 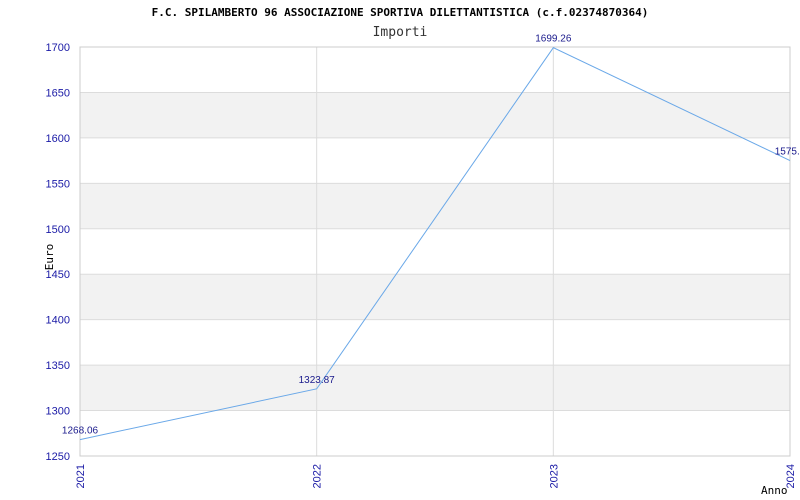 I want to click on data-label: 1699.26, so click(x=553, y=39).